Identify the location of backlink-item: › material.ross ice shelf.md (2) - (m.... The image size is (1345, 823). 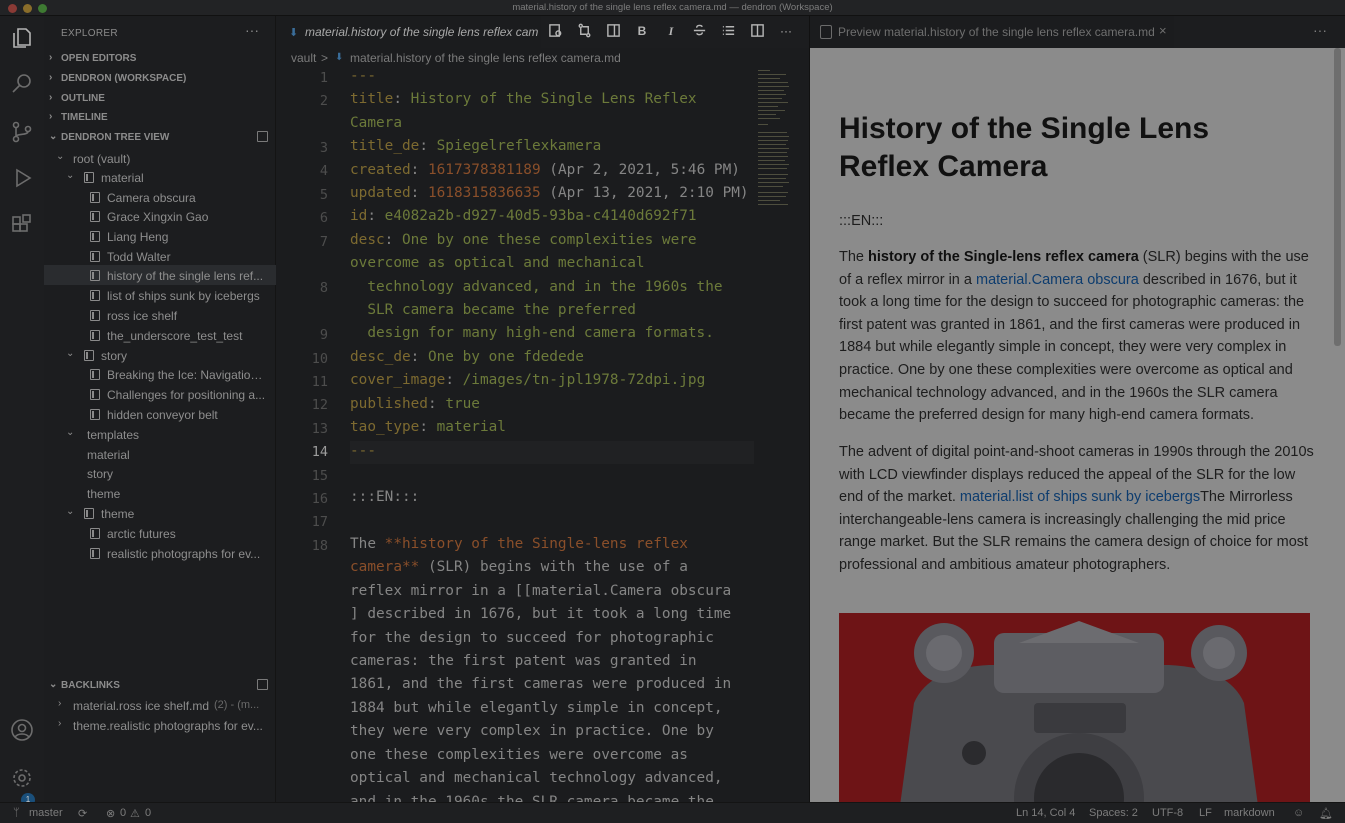
(160, 705).